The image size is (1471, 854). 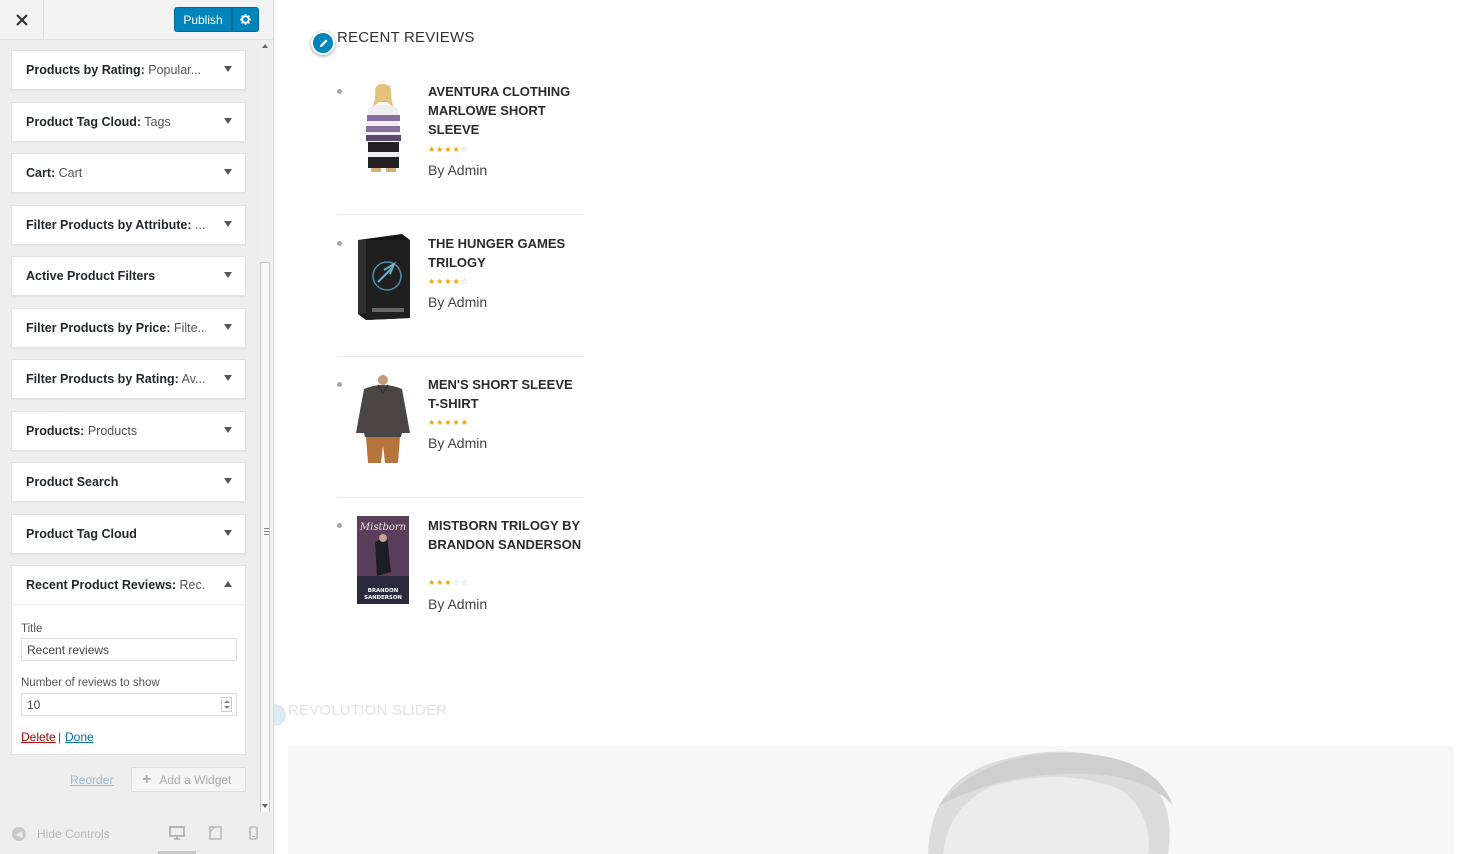 I want to click on section-title: RECENT REVIEWS, so click(x=406, y=37).